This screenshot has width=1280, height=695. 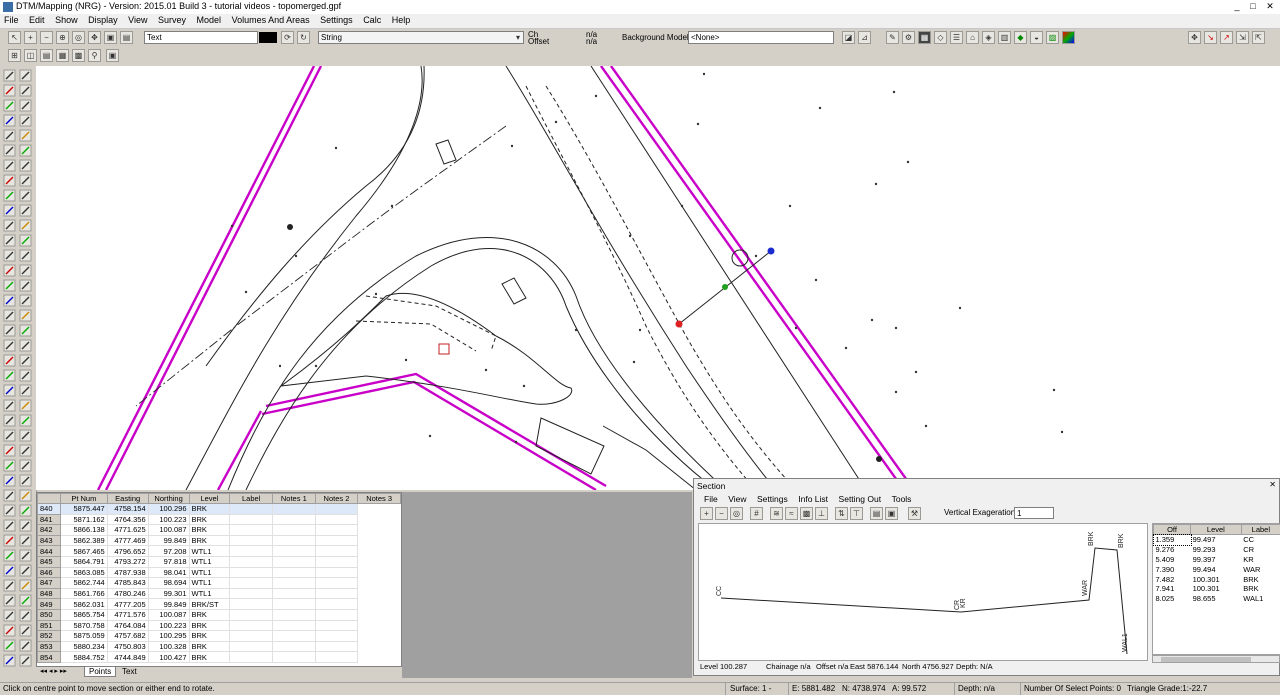 What do you see at coordinates (518, 37) in the screenshot?
I see `chevron-down-icon: ▾` at bounding box center [518, 37].